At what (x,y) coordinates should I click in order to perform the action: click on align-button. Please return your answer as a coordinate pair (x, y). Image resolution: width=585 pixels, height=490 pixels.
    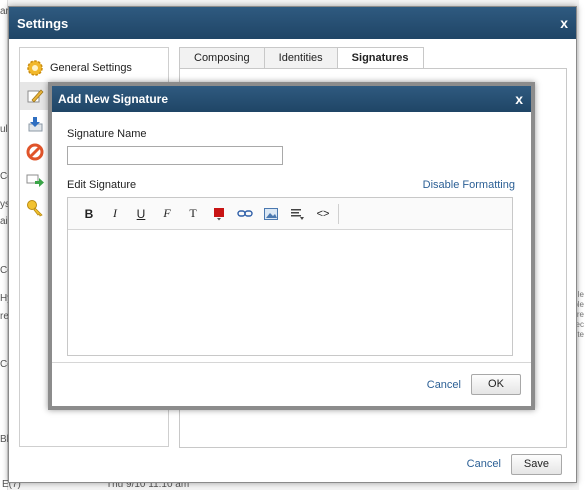
    Looking at the image, I should click on (297, 214).